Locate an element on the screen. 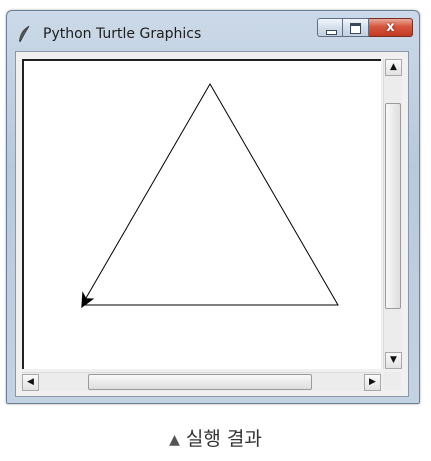  maximize-icon is located at coordinates (355, 28).